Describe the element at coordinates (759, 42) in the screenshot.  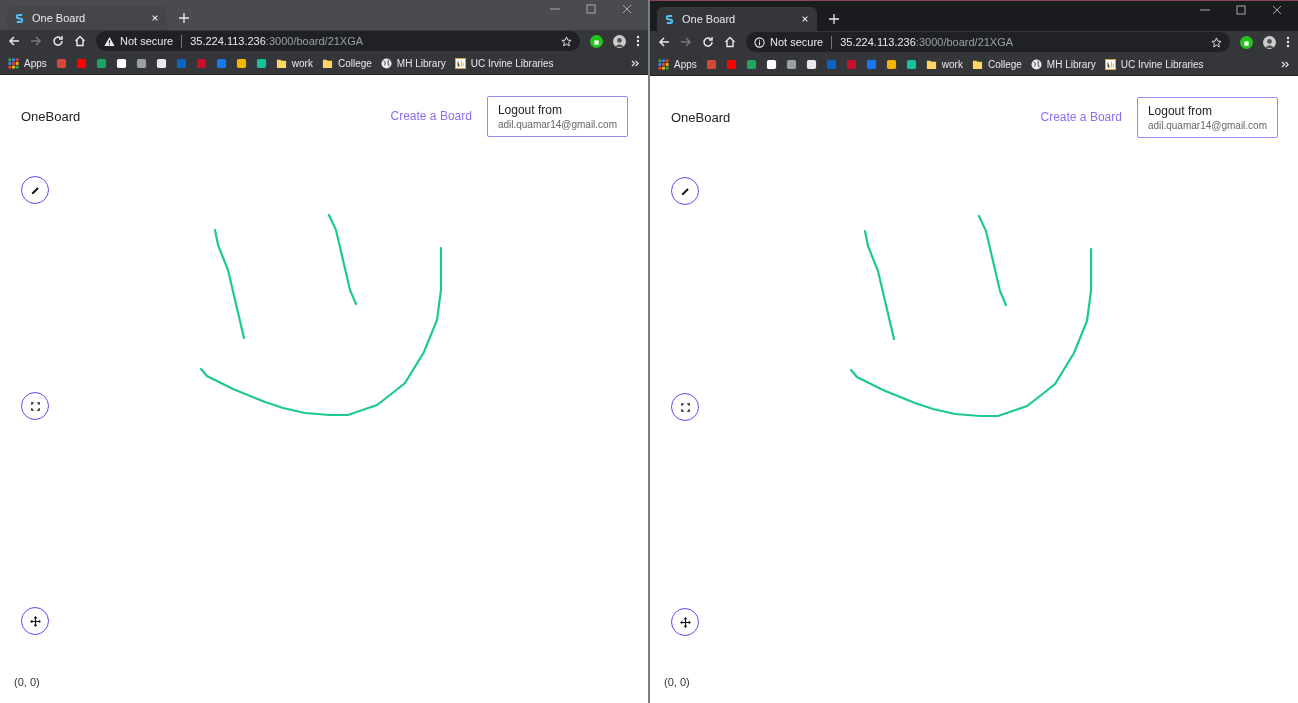
I see `info-icon` at that location.